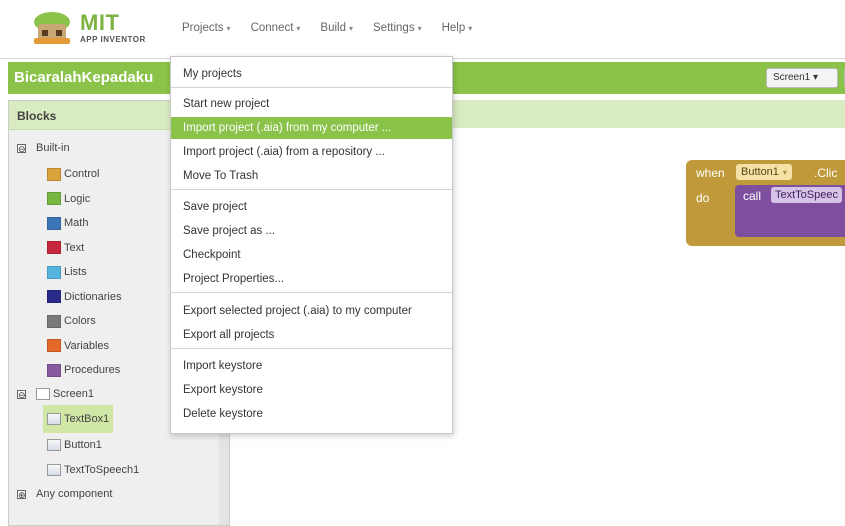  What do you see at coordinates (311, 366) in the screenshot?
I see `menu-item-import-keystore: Import keystore` at bounding box center [311, 366].